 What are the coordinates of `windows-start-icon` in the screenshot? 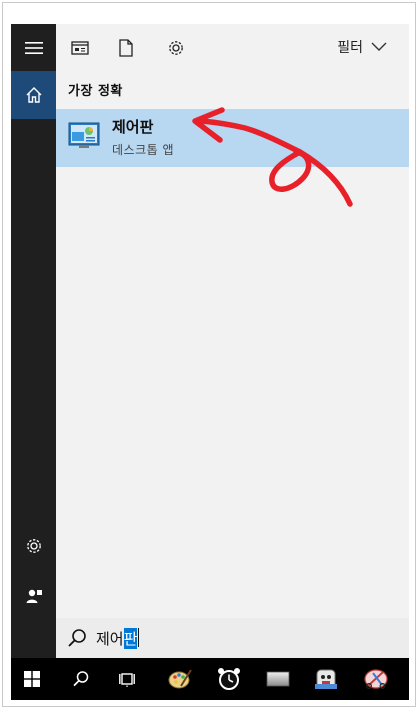 It's located at (32, 679).